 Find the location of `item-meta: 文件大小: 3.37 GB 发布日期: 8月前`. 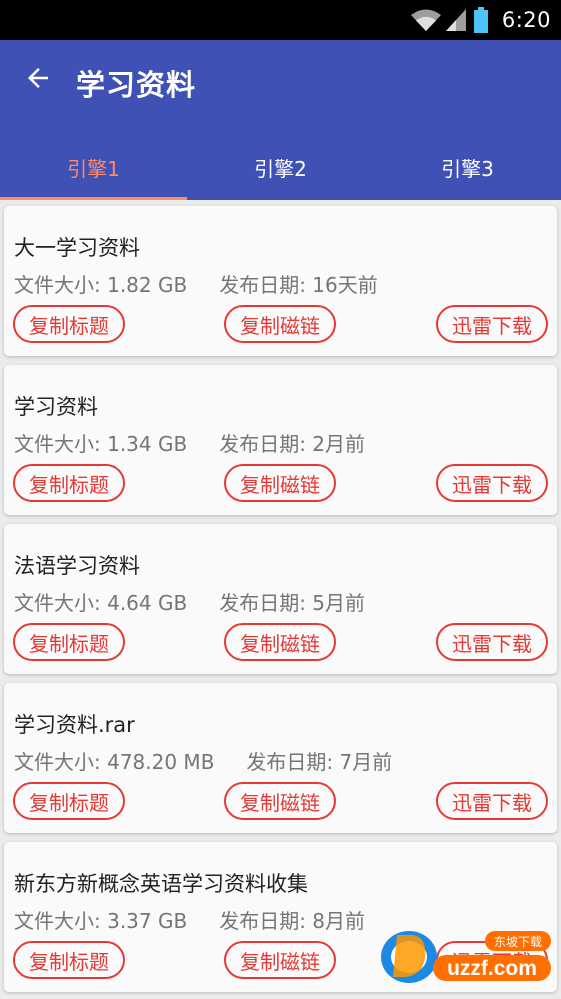

item-meta: 文件大小: 3.37 GB 发布日期: 8月前 is located at coordinates (189, 919).